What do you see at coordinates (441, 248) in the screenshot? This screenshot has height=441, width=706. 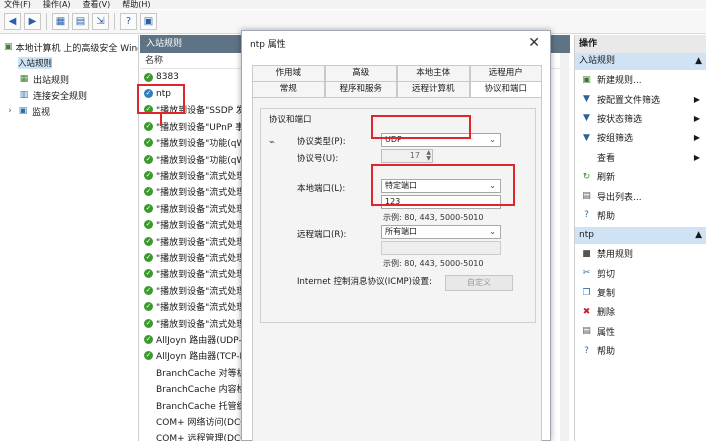 I see `remote-port-input` at bounding box center [441, 248].